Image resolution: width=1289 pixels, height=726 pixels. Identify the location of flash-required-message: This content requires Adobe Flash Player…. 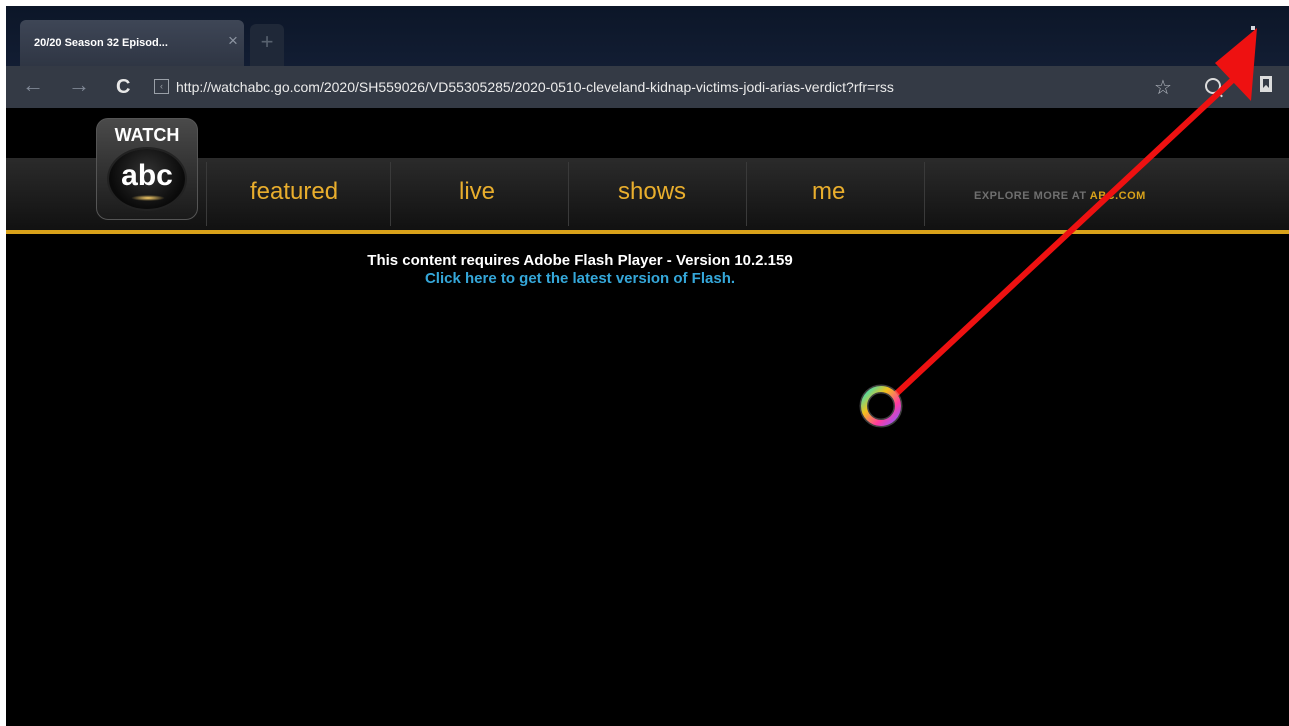
(580, 260).